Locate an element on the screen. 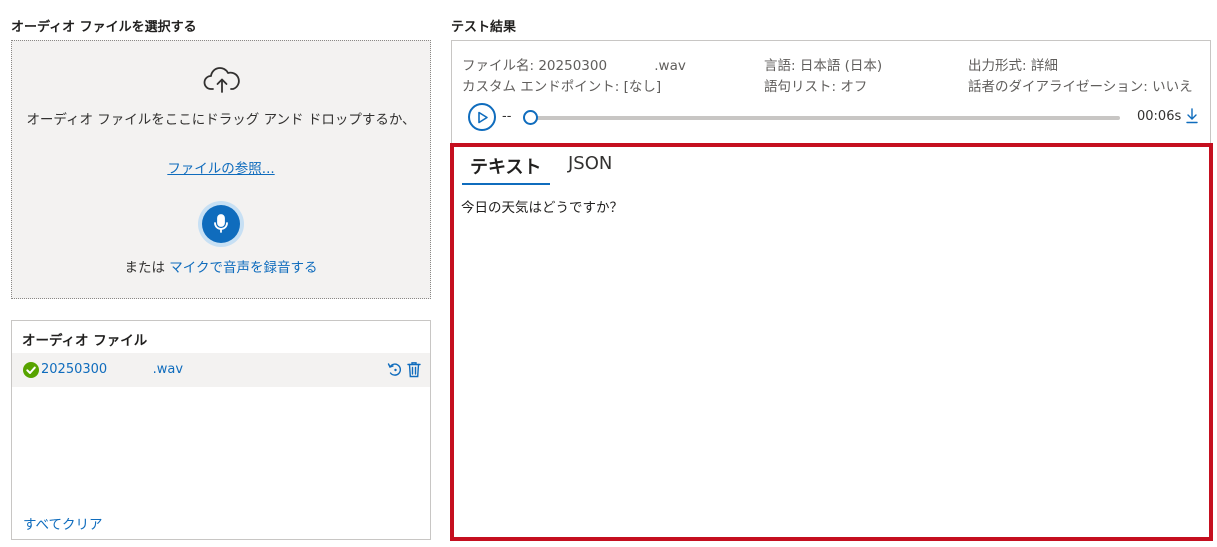 This screenshot has height=547, width=1217. seek-track is located at coordinates (825, 118).